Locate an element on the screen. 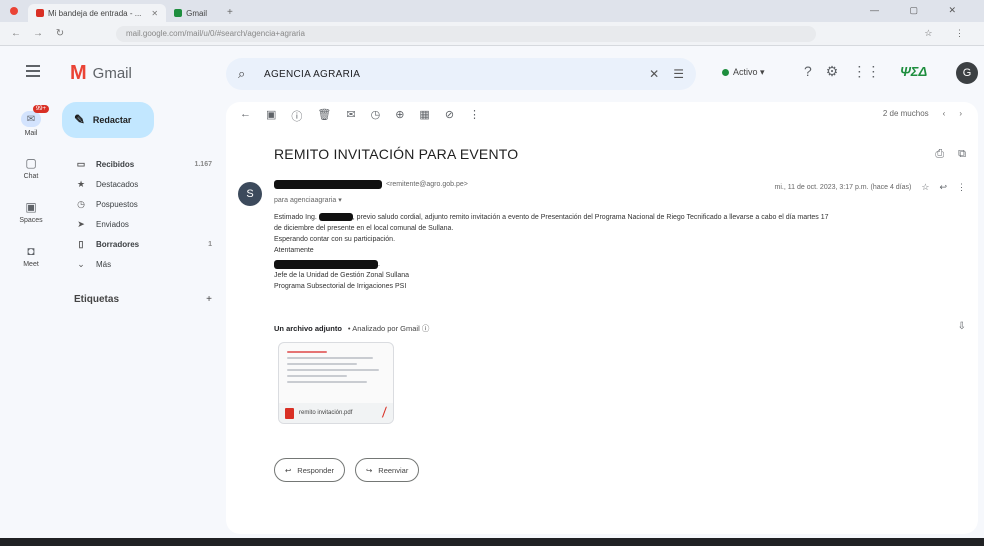  add-task-icon: ⊕ is located at coordinates (399, 116).